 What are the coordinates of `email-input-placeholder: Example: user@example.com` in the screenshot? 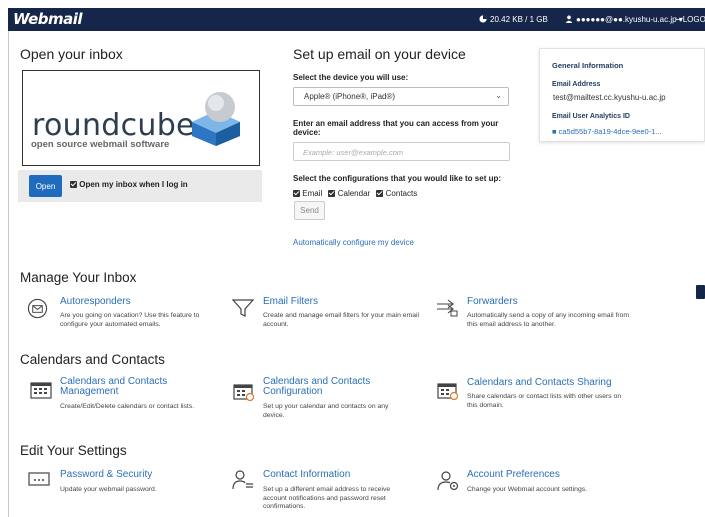 It's located at (353, 152).